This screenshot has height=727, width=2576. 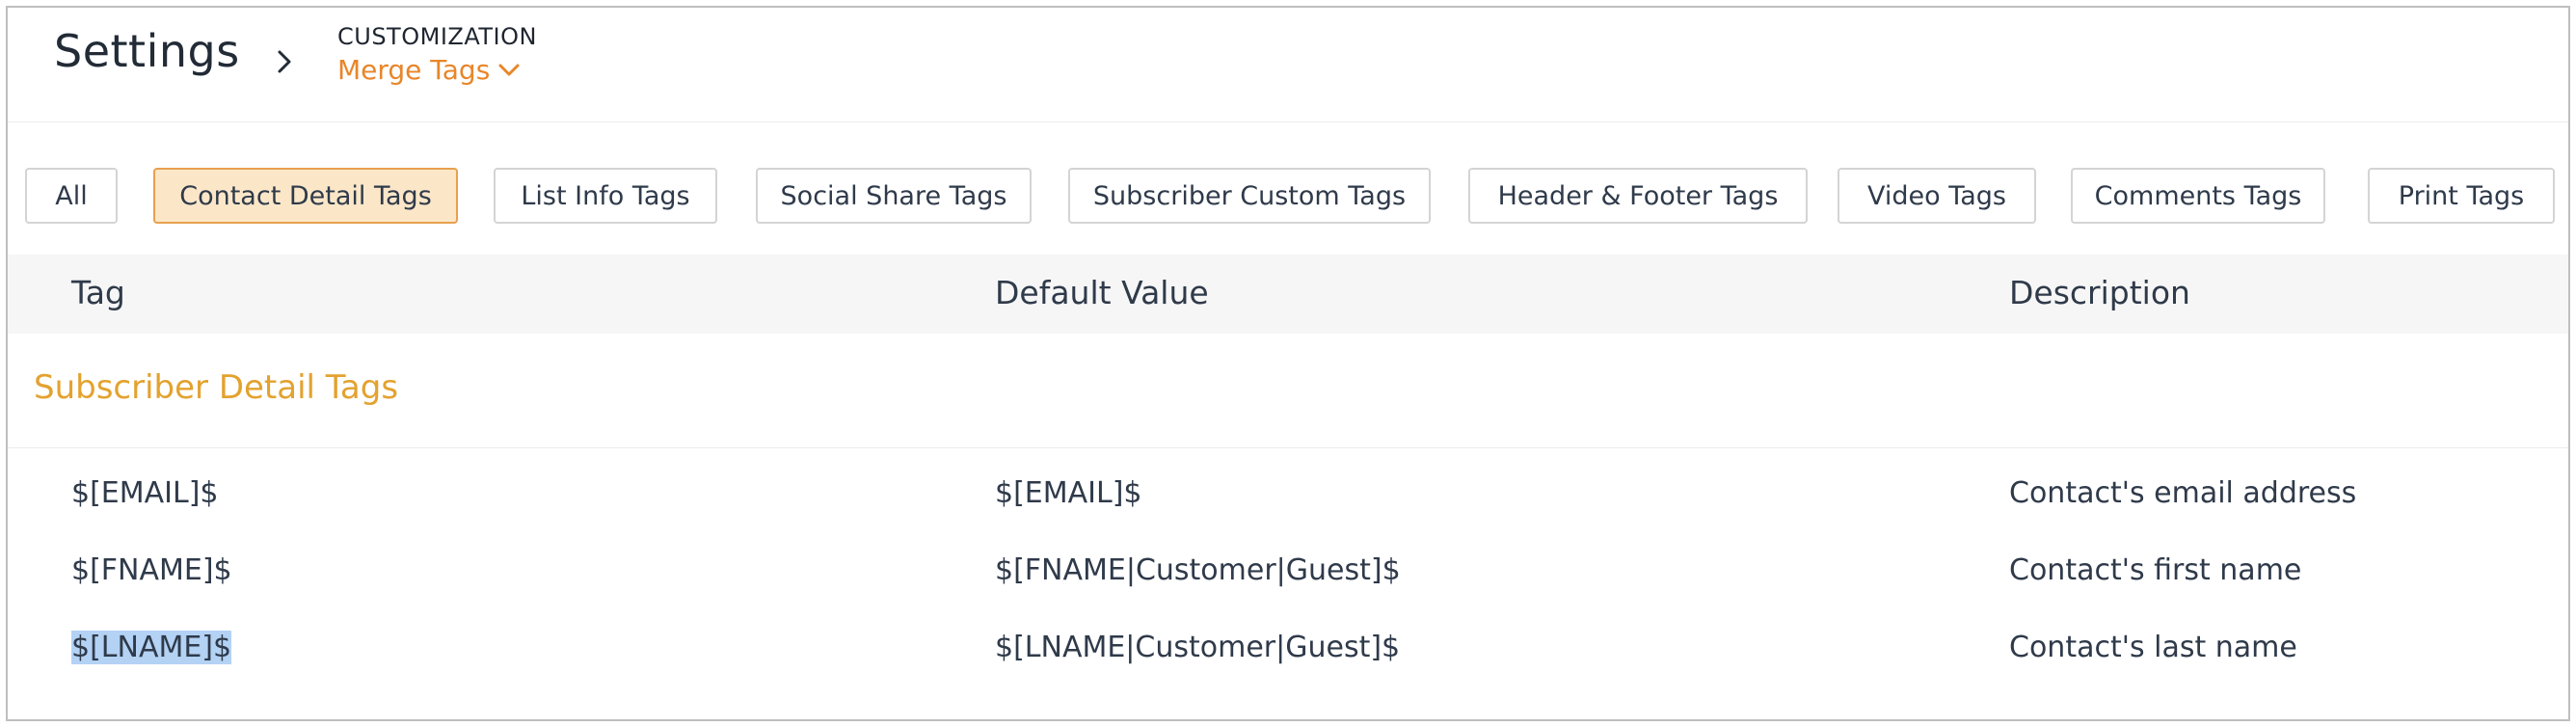 What do you see at coordinates (1250, 196) in the screenshot?
I see `filter-subscriber-custom-tags-button: Subscriber Custom Tags` at bounding box center [1250, 196].